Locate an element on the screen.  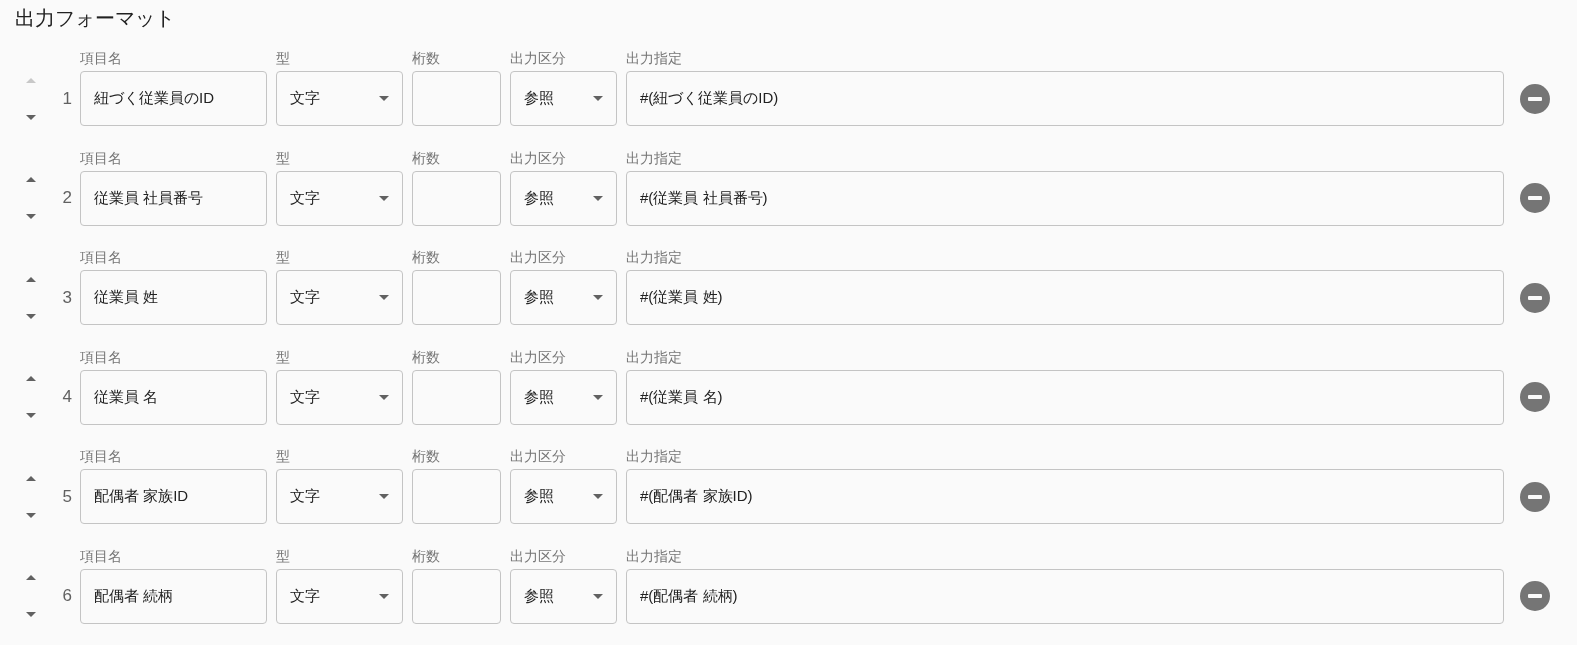
section-title: 出力フォーマット is located at coordinates (95, 18).